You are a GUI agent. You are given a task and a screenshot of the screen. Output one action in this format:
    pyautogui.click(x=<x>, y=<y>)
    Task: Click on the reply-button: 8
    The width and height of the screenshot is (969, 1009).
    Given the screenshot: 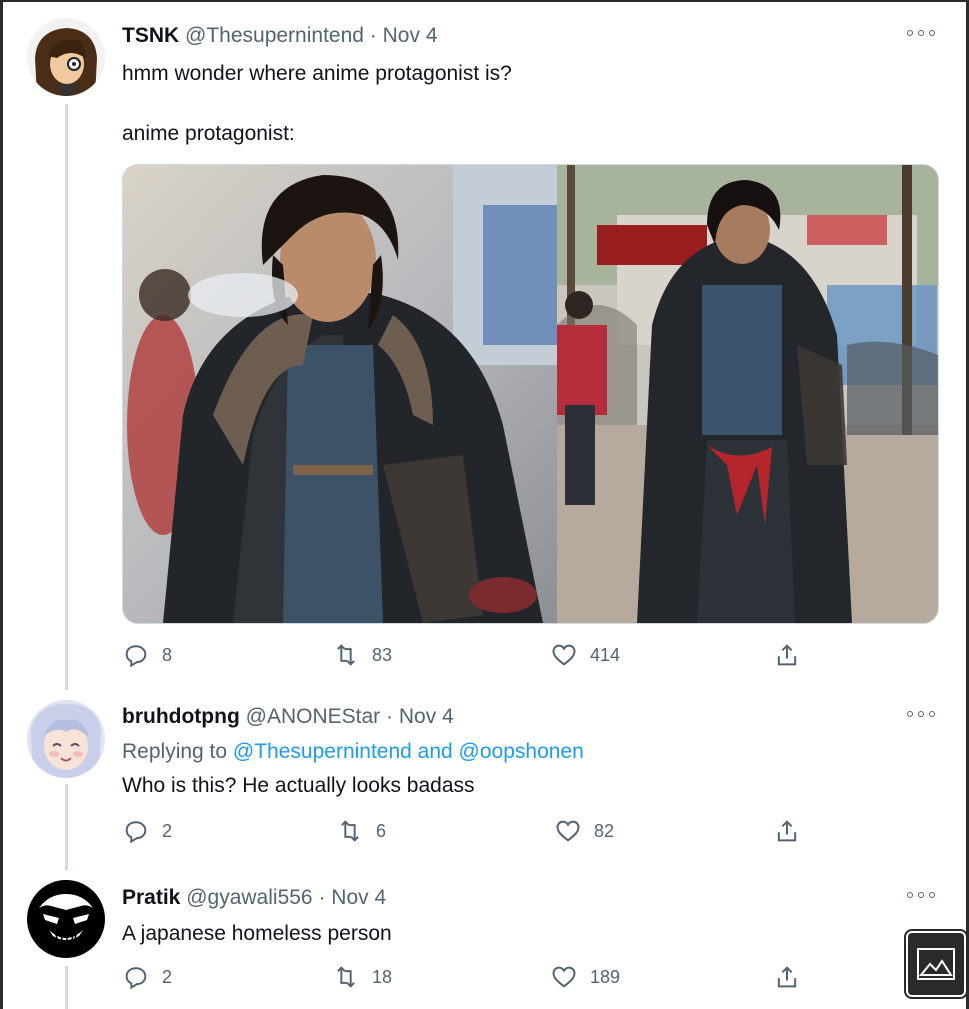 What is the action you would take?
    pyautogui.click(x=147, y=655)
    